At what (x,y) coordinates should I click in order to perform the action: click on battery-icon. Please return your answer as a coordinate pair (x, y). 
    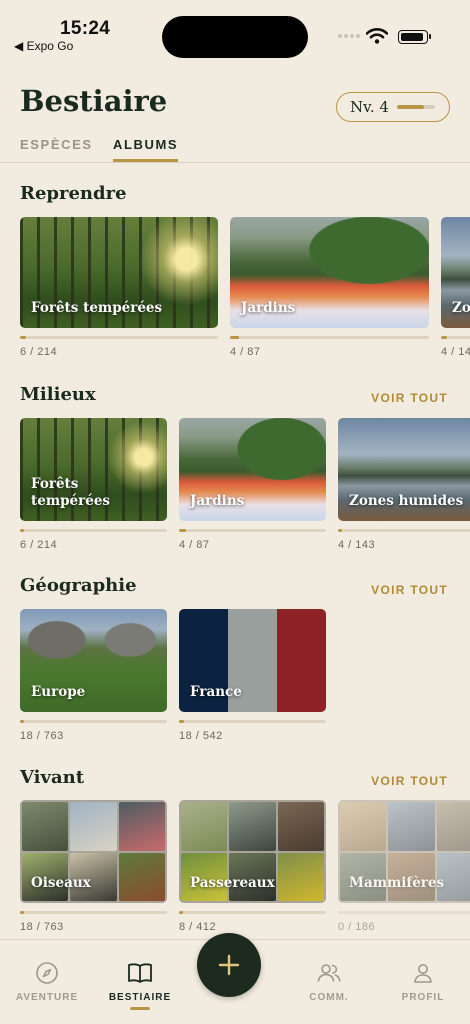
    Looking at the image, I should click on (414, 37).